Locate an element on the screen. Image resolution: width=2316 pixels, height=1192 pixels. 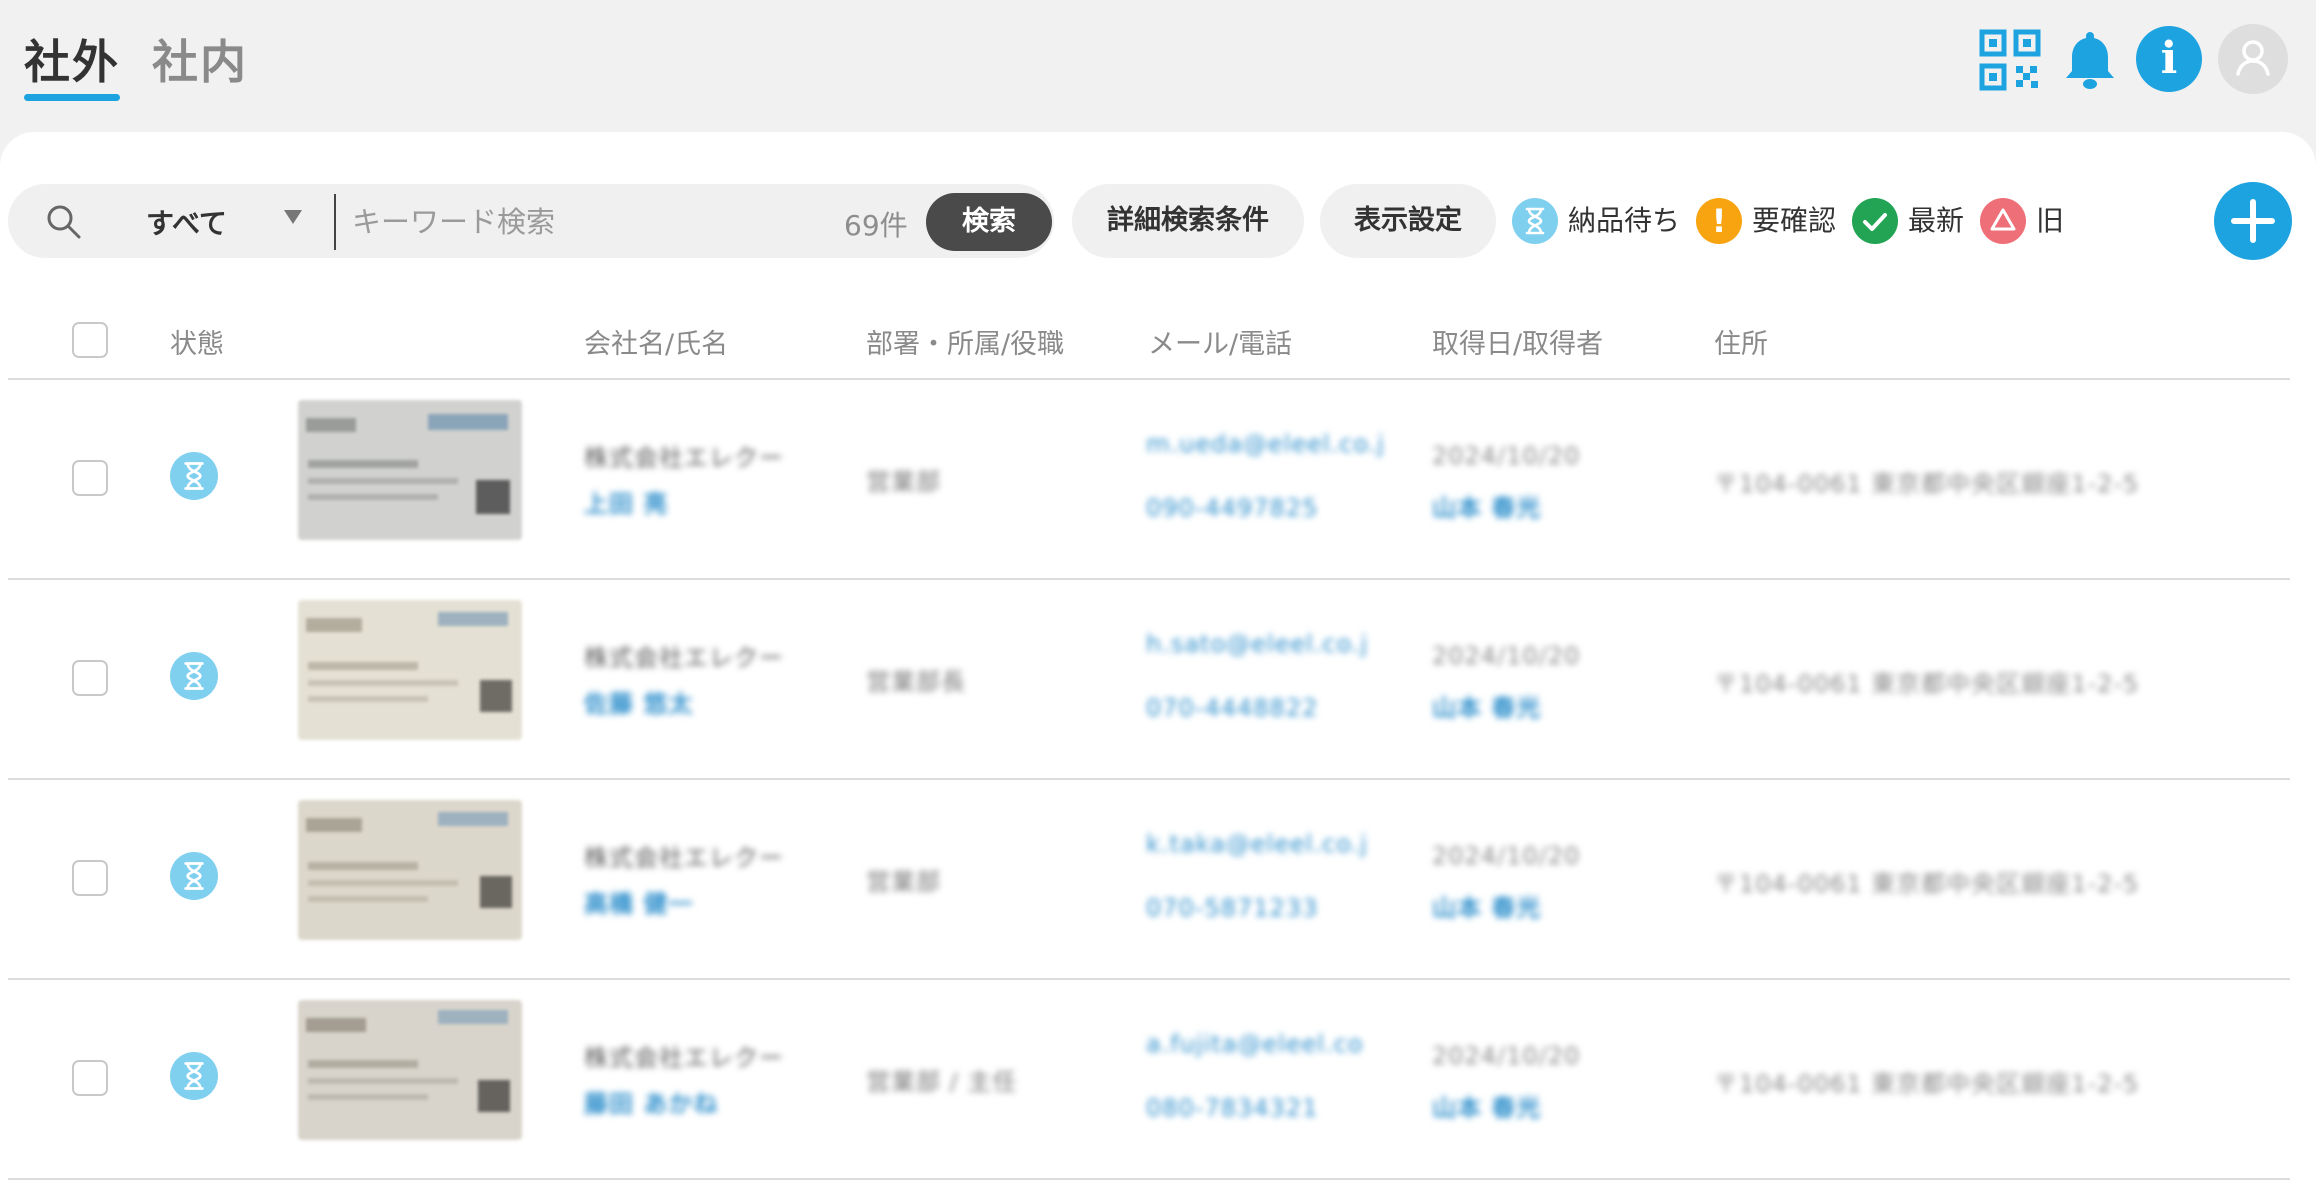
search-bar: すべて 69件 検索 is located at coordinates (531, 221).